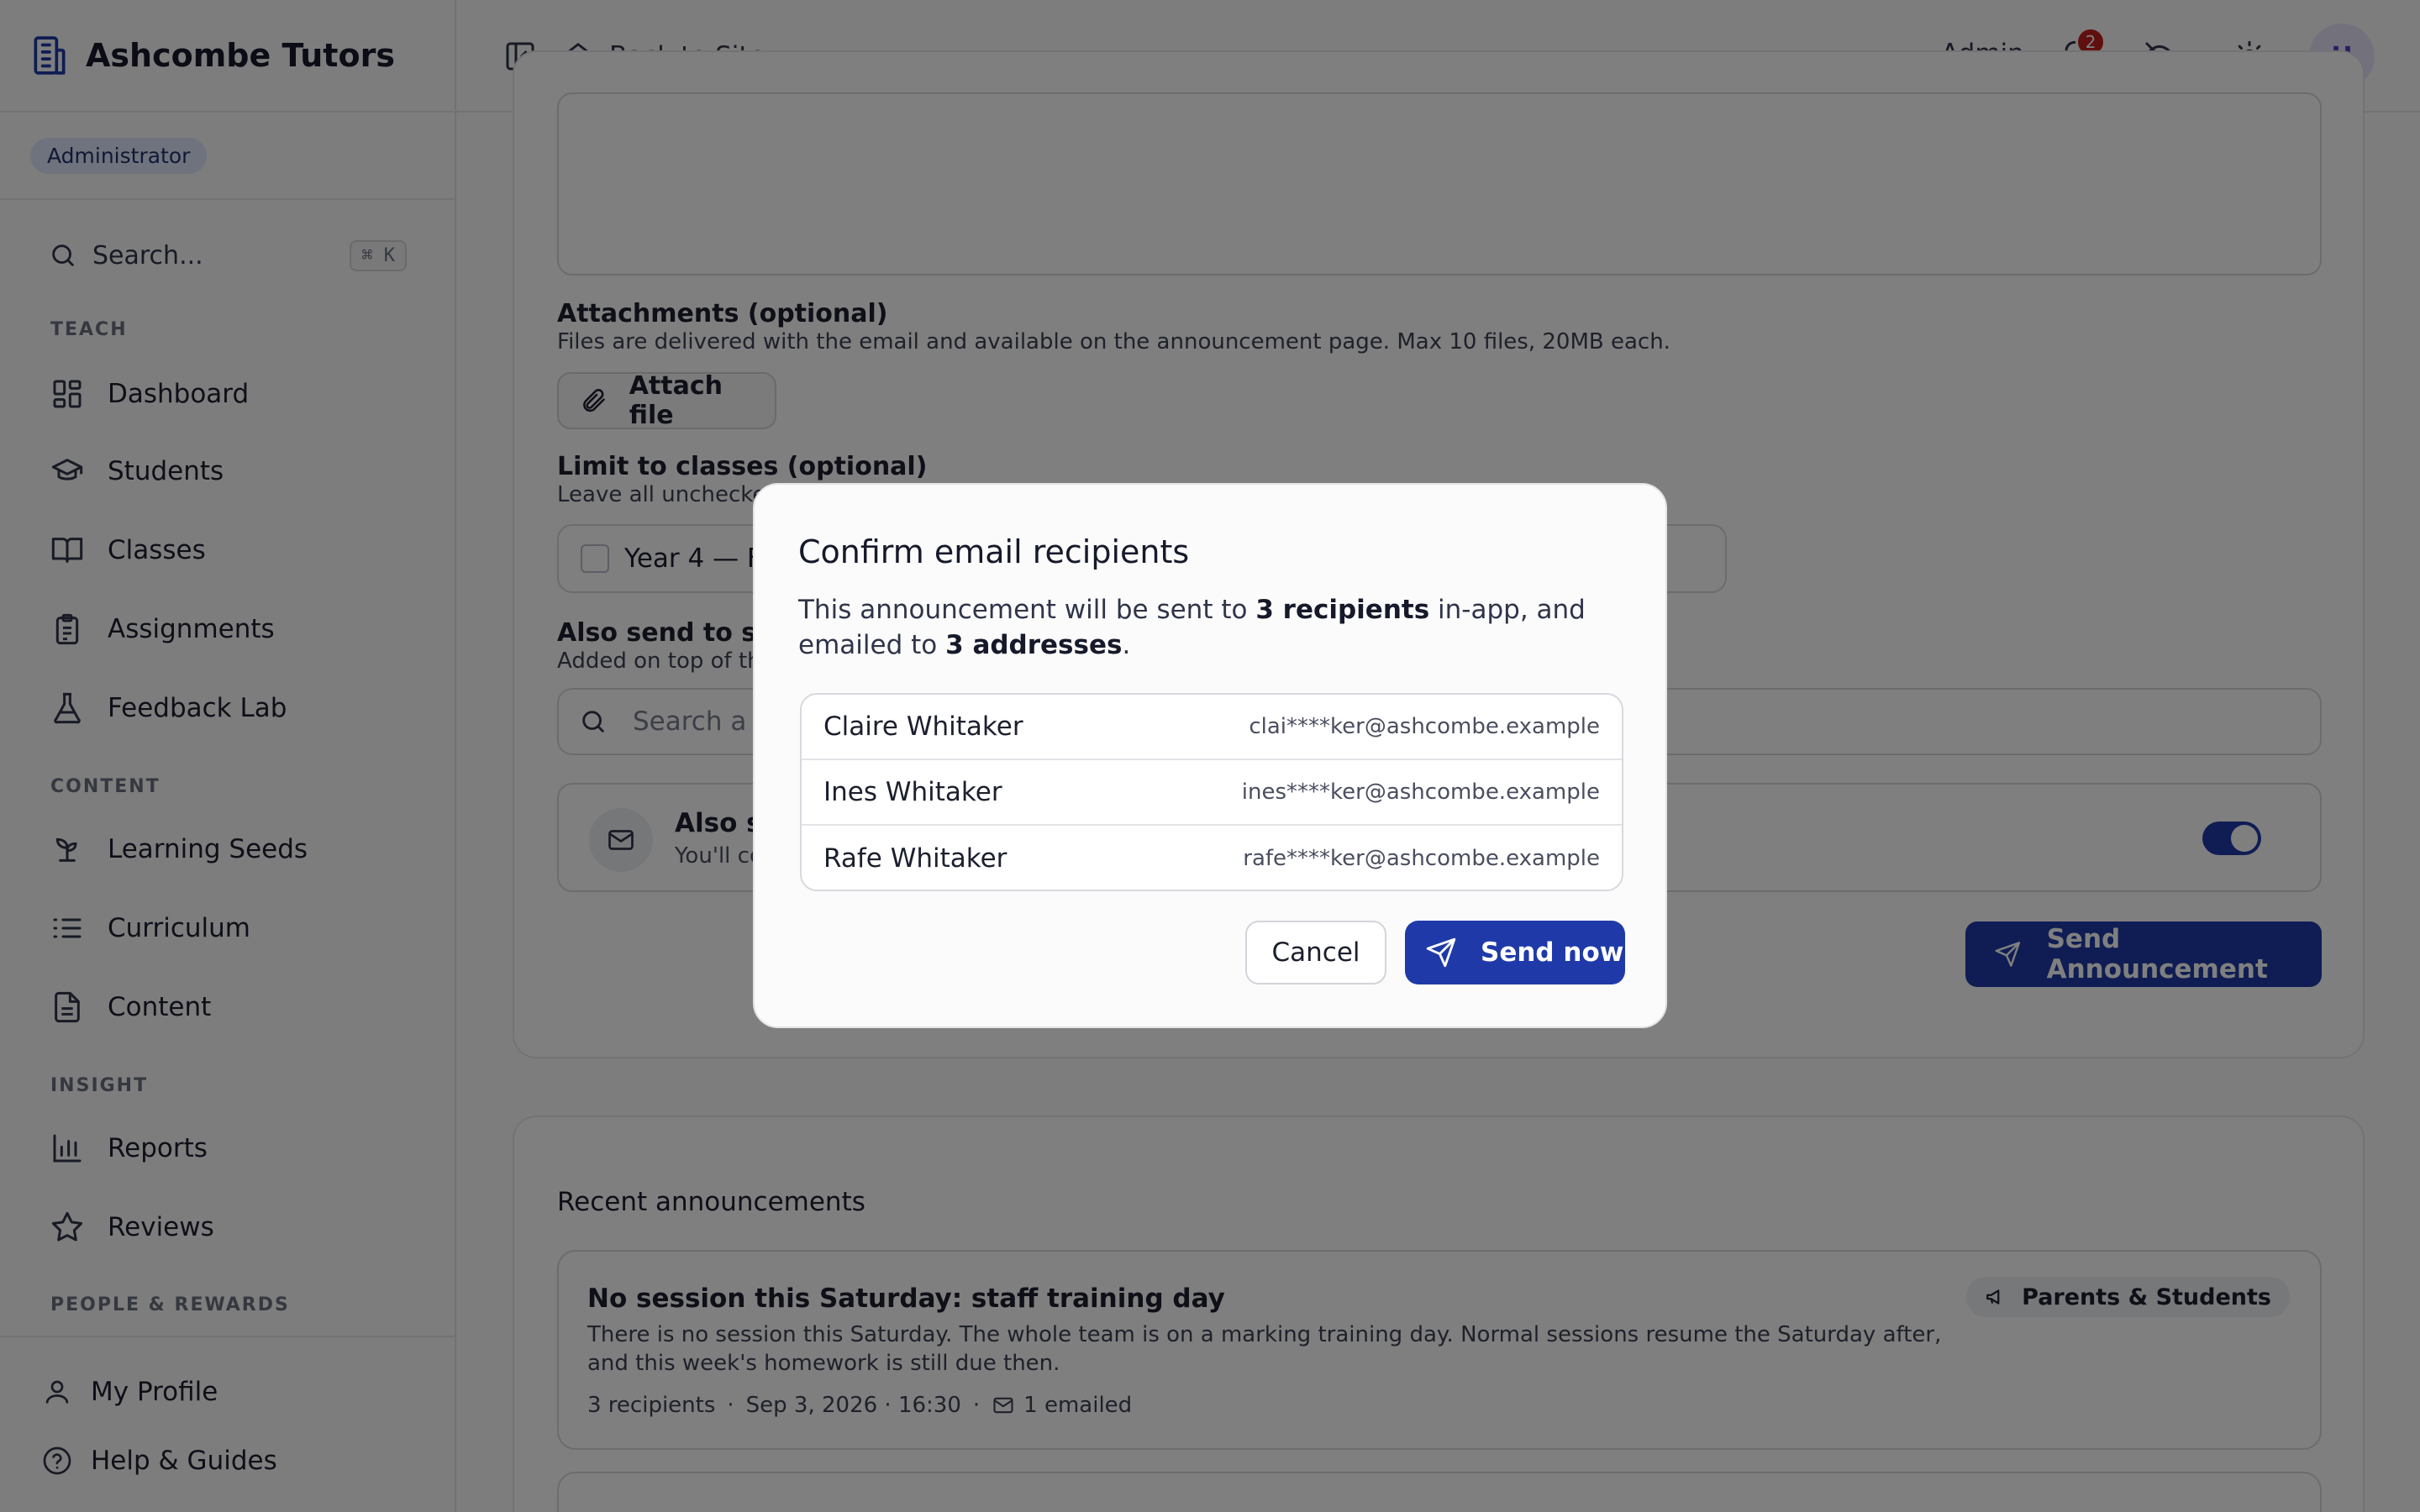 The width and height of the screenshot is (2420, 1512). Describe the element at coordinates (1126, 645) in the screenshot. I see `desc-suffix: .` at that location.